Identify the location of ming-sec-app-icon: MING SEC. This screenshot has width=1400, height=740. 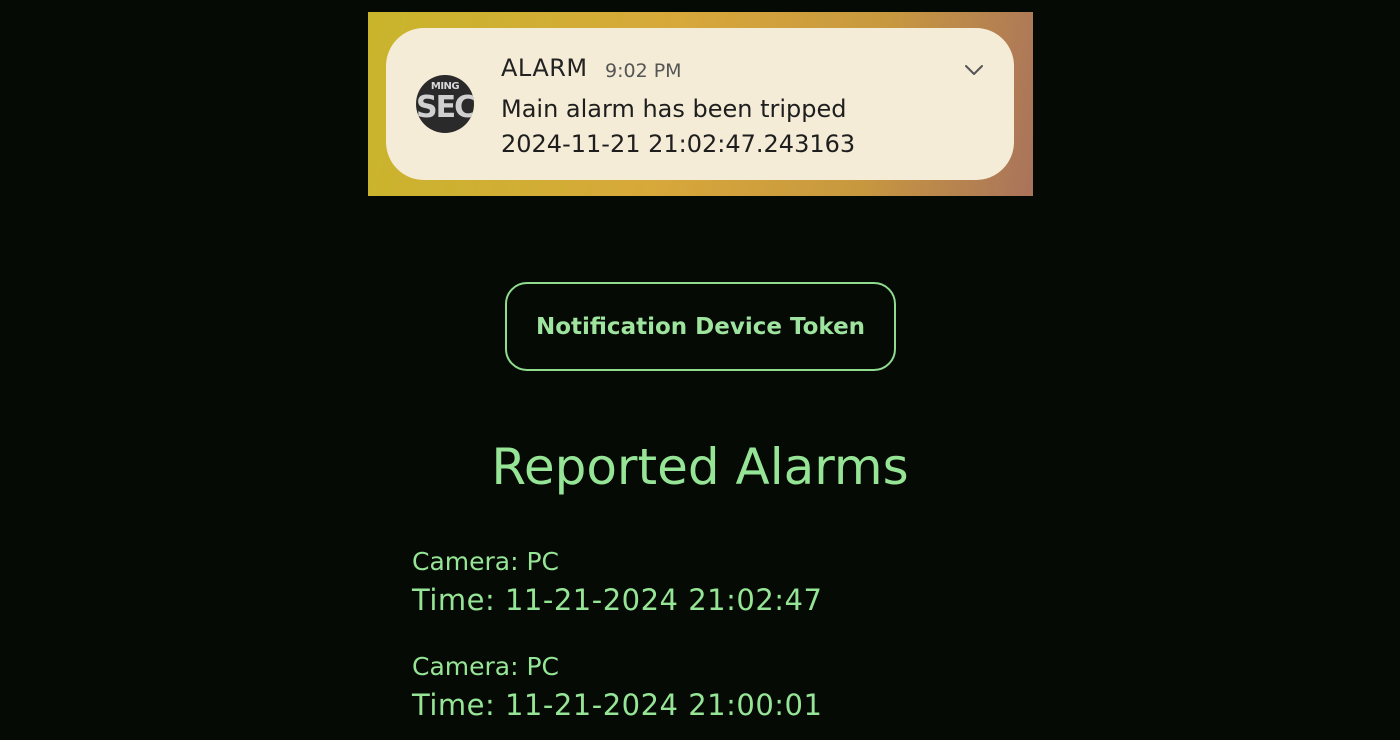
(445, 104).